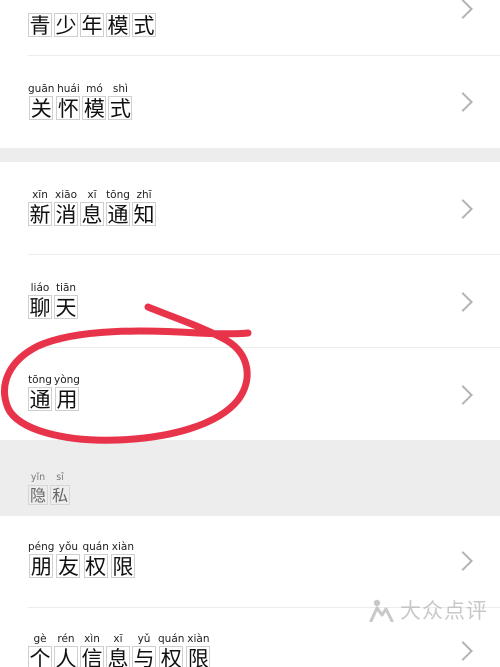  Describe the element at coordinates (40, 307) in the screenshot. I see `hanzi: 聊` at that location.